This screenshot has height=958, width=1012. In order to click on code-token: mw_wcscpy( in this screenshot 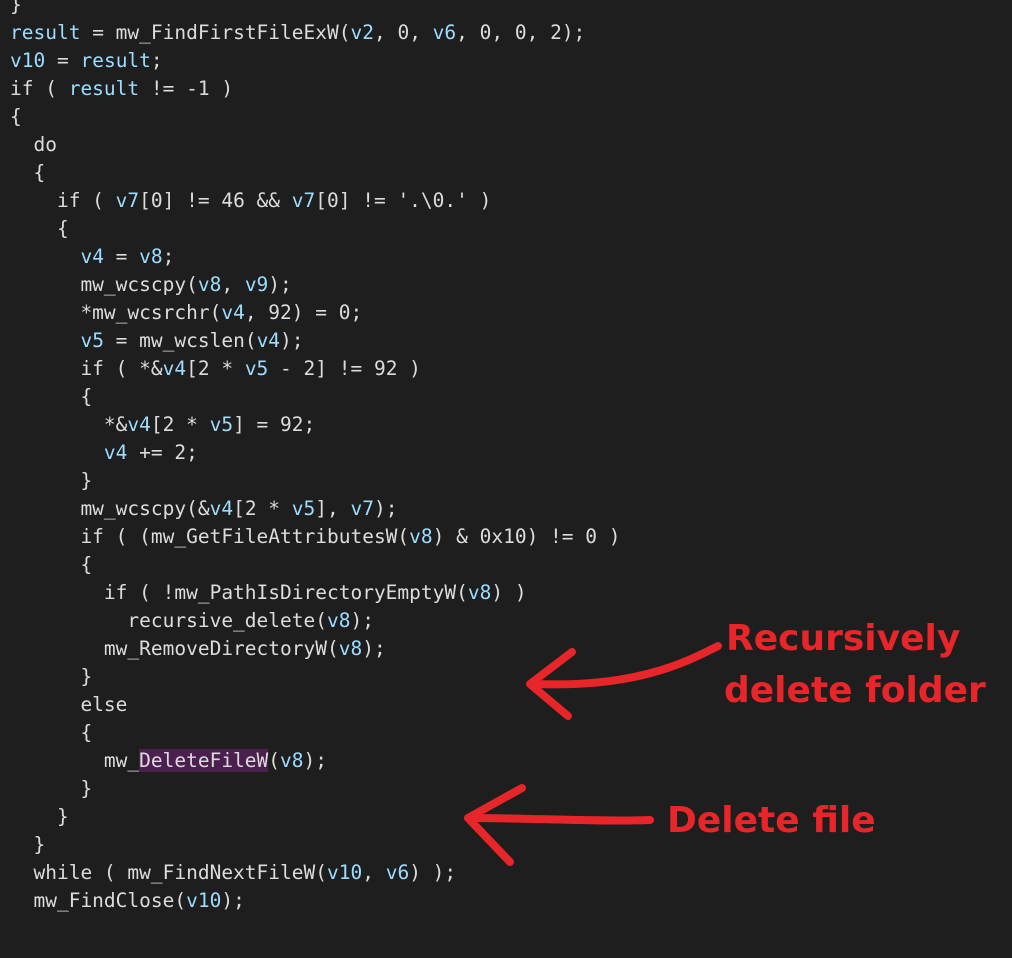, I will do `click(104, 284)`.